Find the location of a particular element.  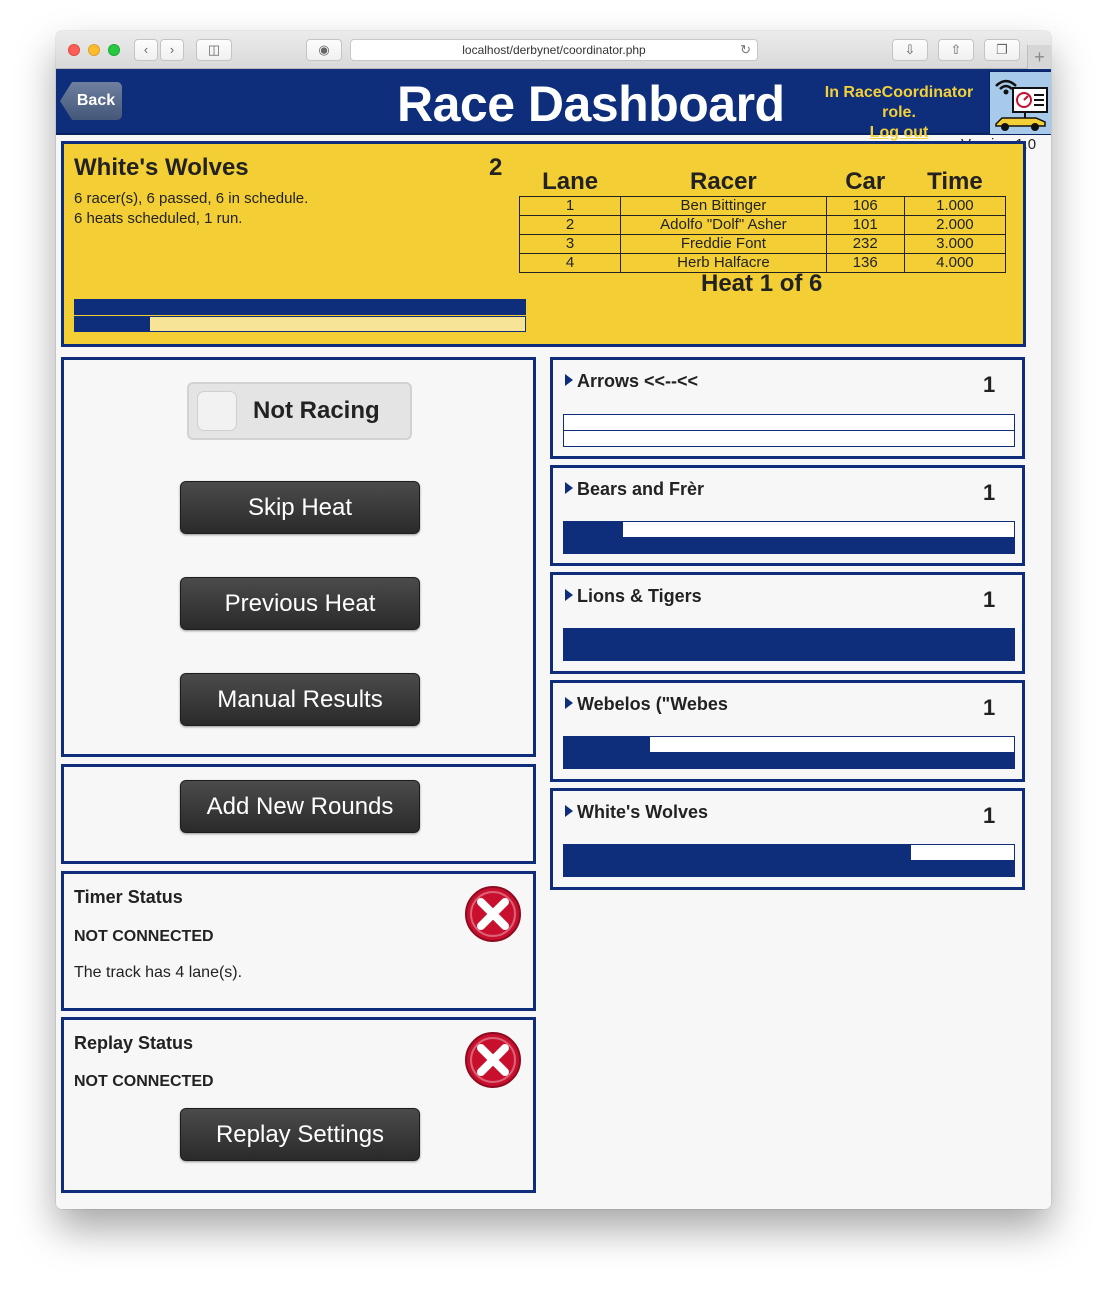

browser-forward-button: › is located at coordinates (172, 50).